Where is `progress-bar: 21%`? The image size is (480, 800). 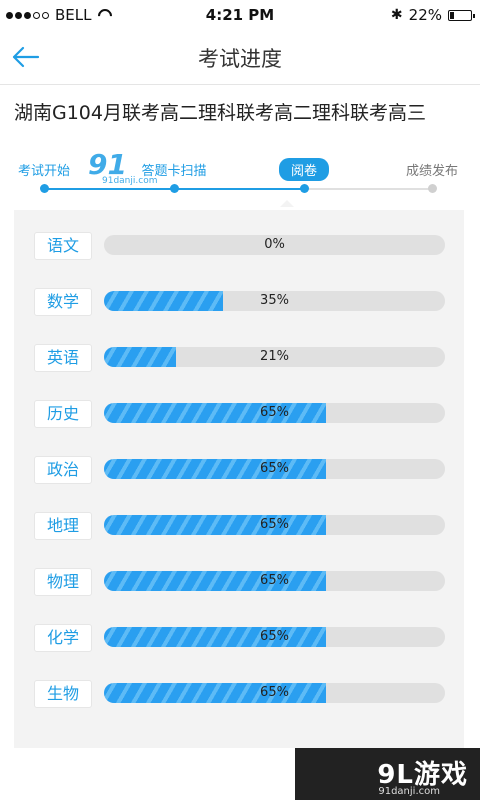 progress-bar: 21% is located at coordinates (274, 357).